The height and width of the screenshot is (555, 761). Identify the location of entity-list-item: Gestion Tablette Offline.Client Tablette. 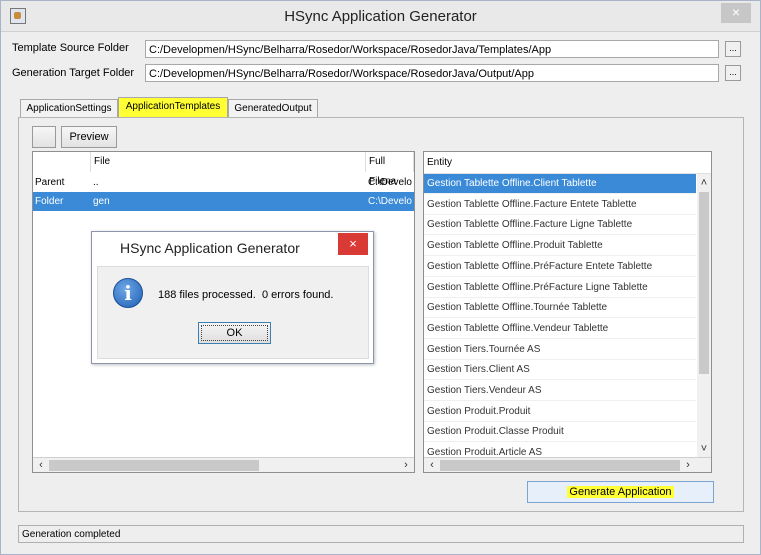
(560, 184).